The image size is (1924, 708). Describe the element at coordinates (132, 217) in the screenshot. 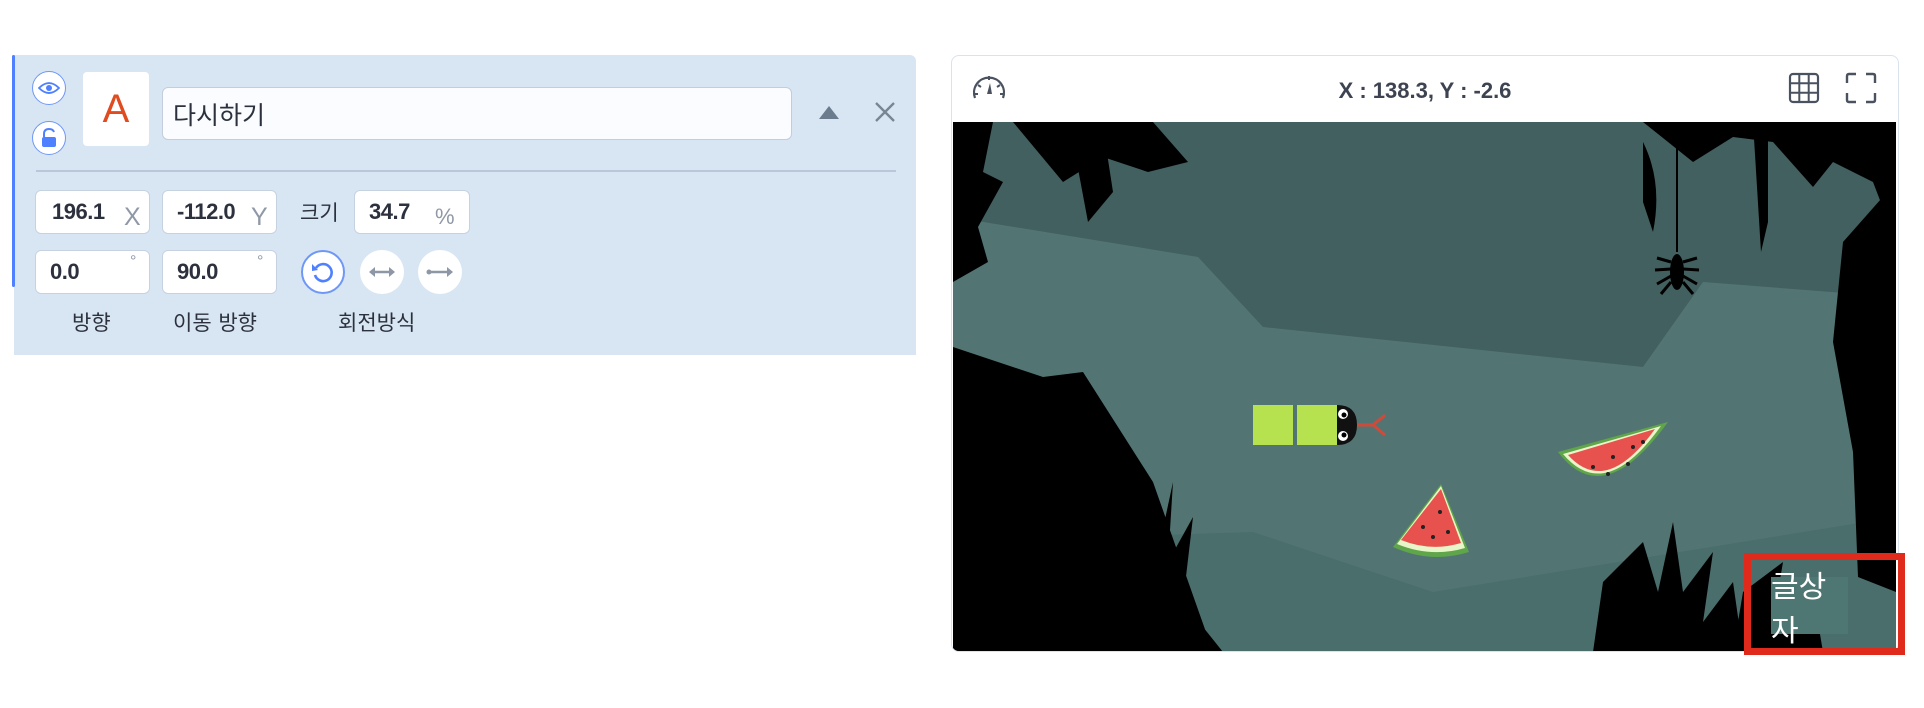

I see `x-unit-label: X` at that location.